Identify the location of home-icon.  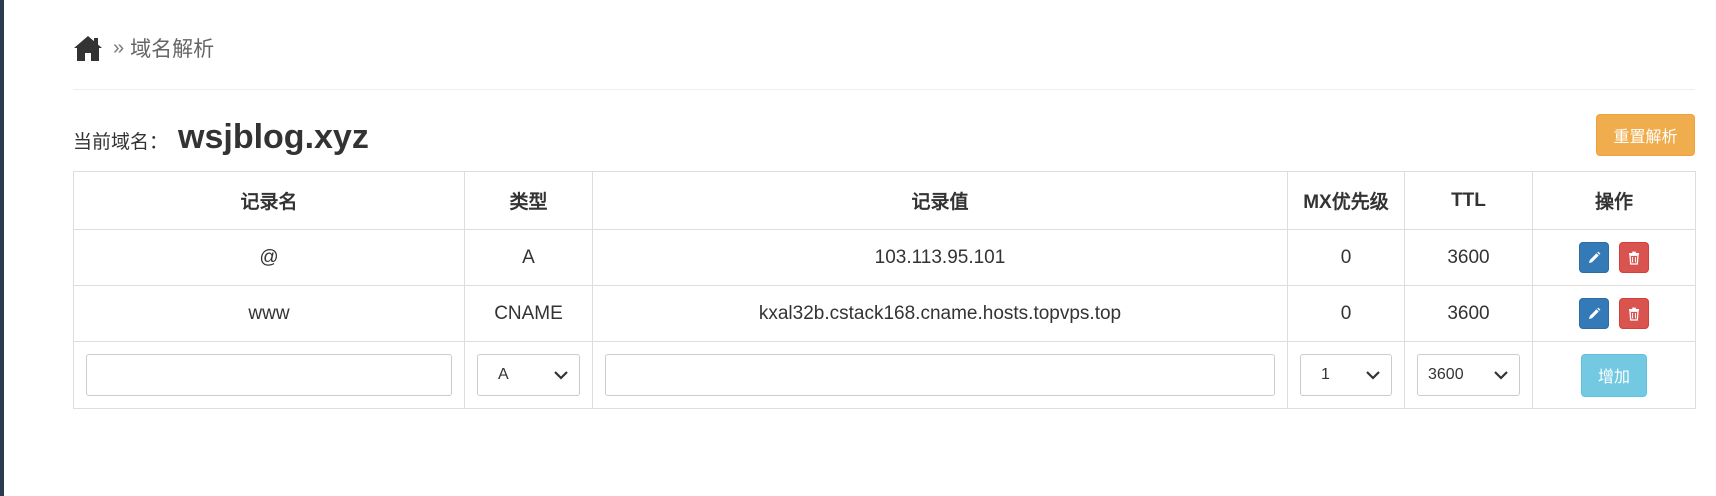
(88, 48).